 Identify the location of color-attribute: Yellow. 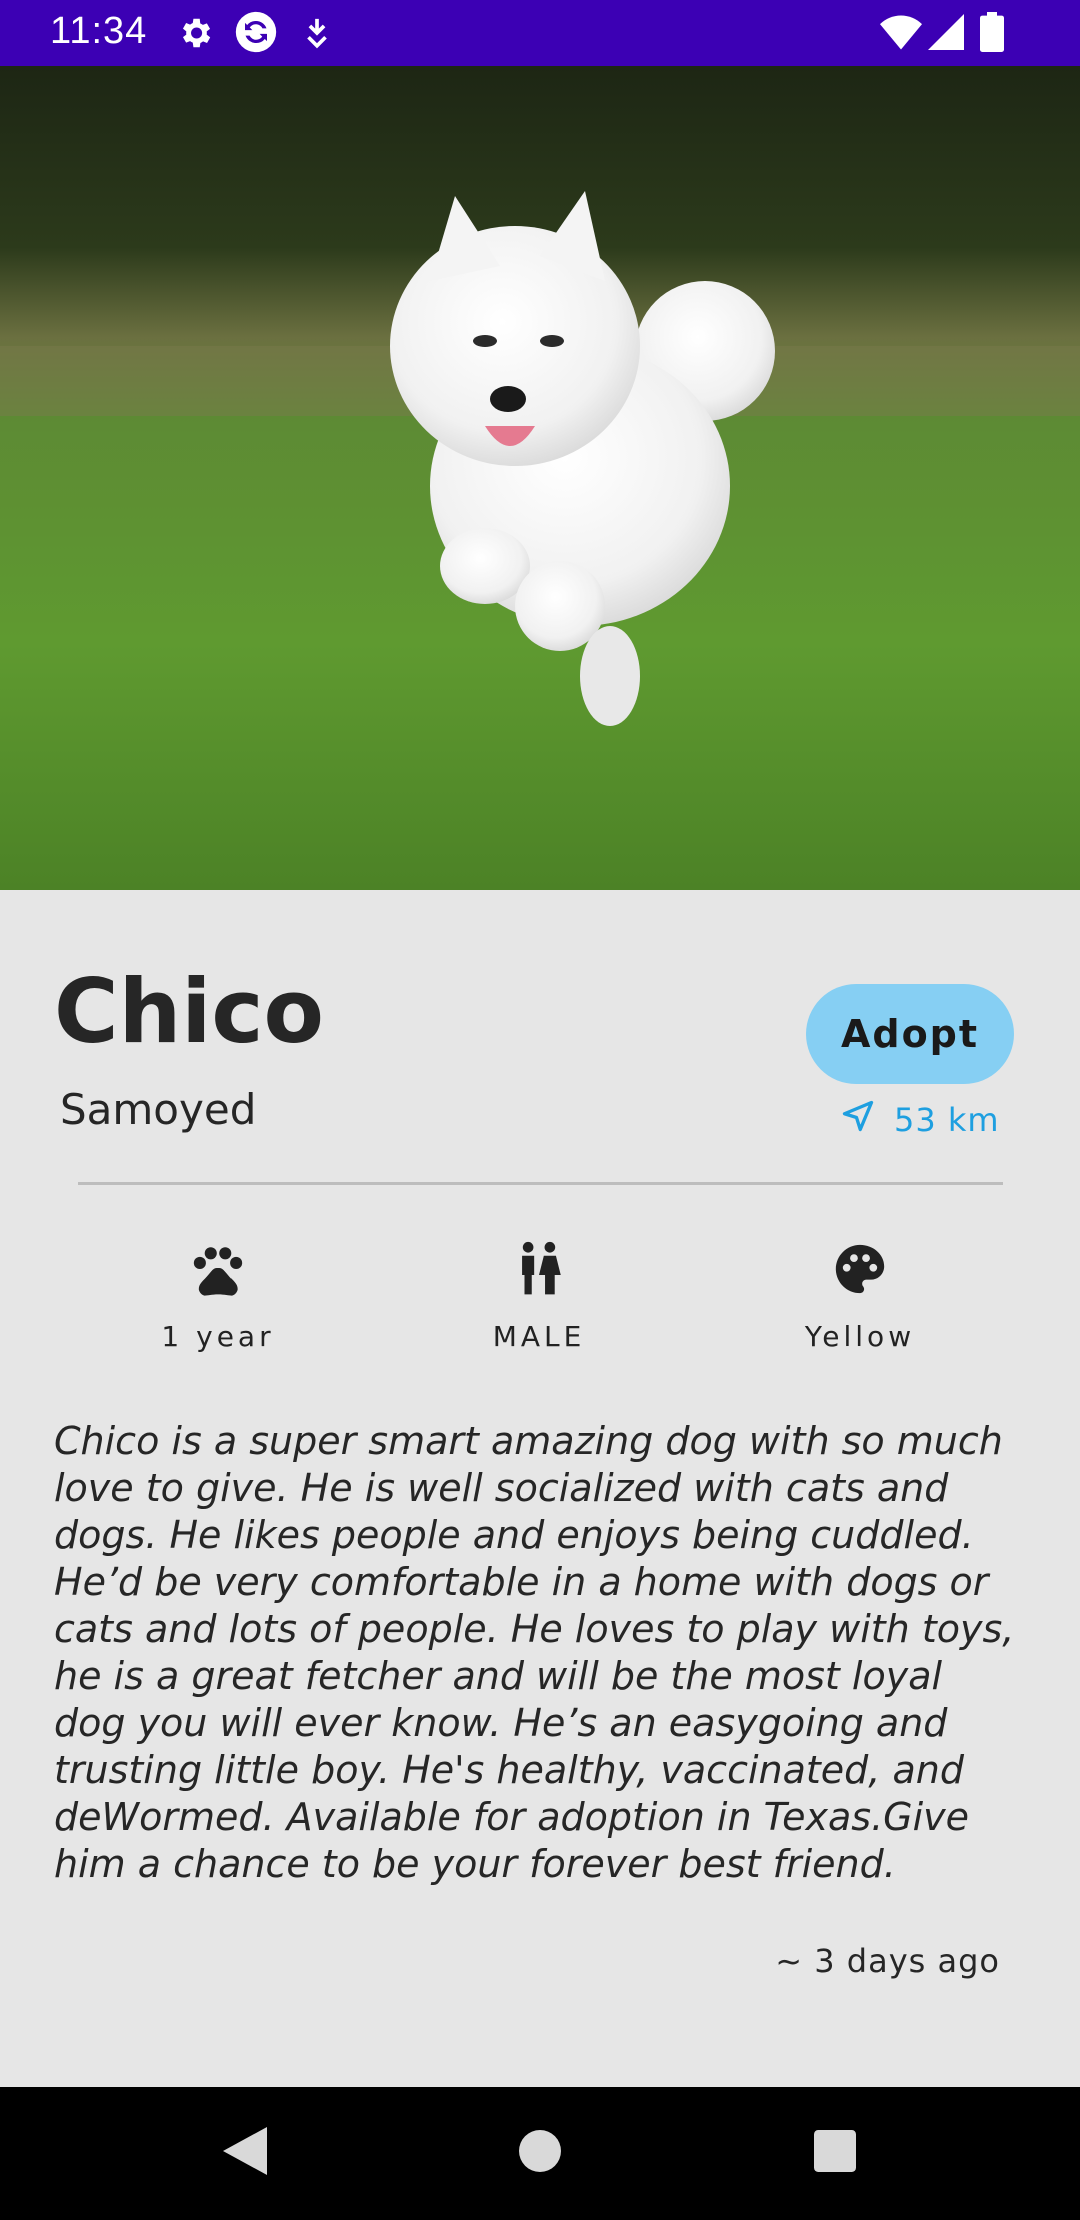
(860, 1296).